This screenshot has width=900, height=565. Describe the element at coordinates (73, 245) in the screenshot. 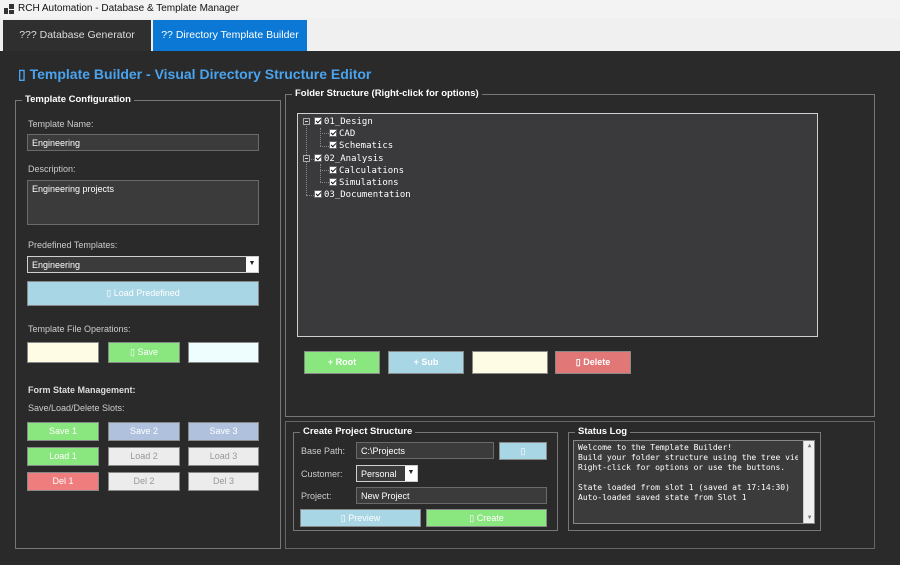

I see `predefined-templates-label: Predefined Templates:` at that location.